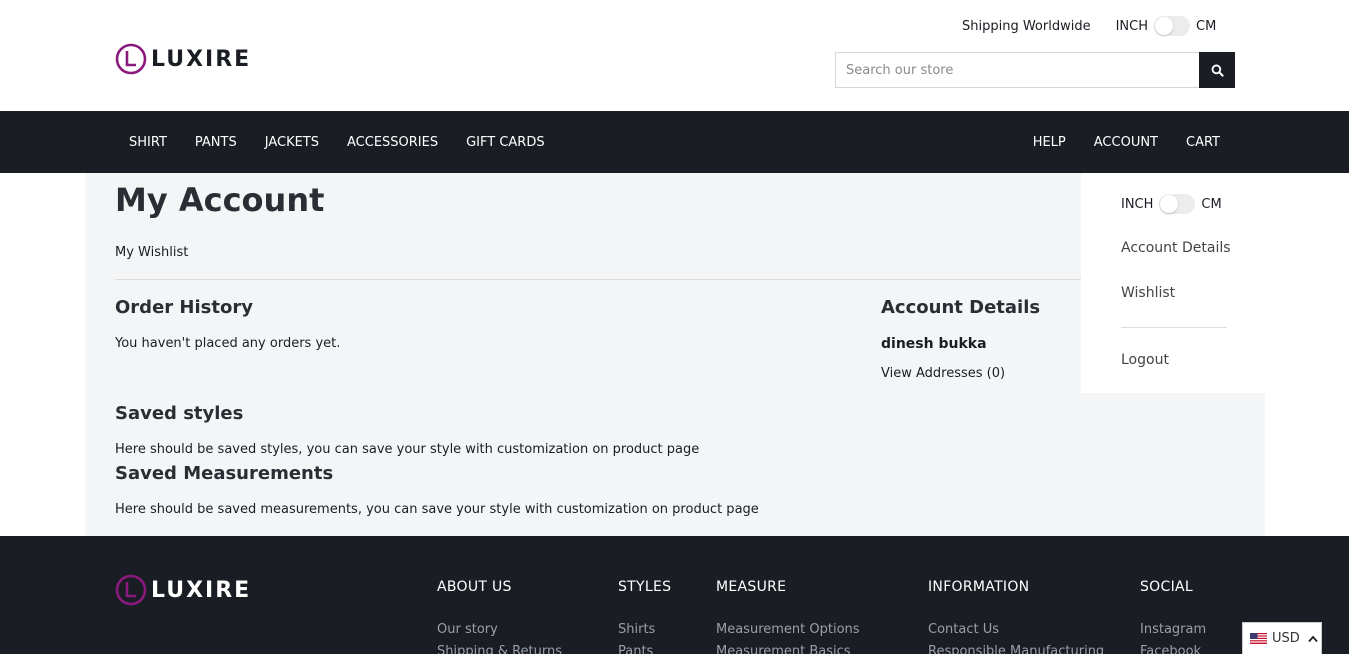 This screenshot has height=654, width=1349. What do you see at coordinates (1166, 587) in the screenshot?
I see `footer-col-title: SOCIAL` at bounding box center [1166, 587].